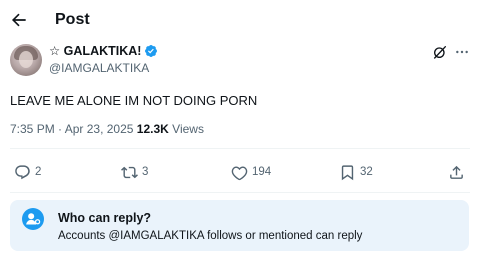 Image resolution: width=480 pixels, height=264 pixels. I want to click on grok-icon, so click(440, 52).